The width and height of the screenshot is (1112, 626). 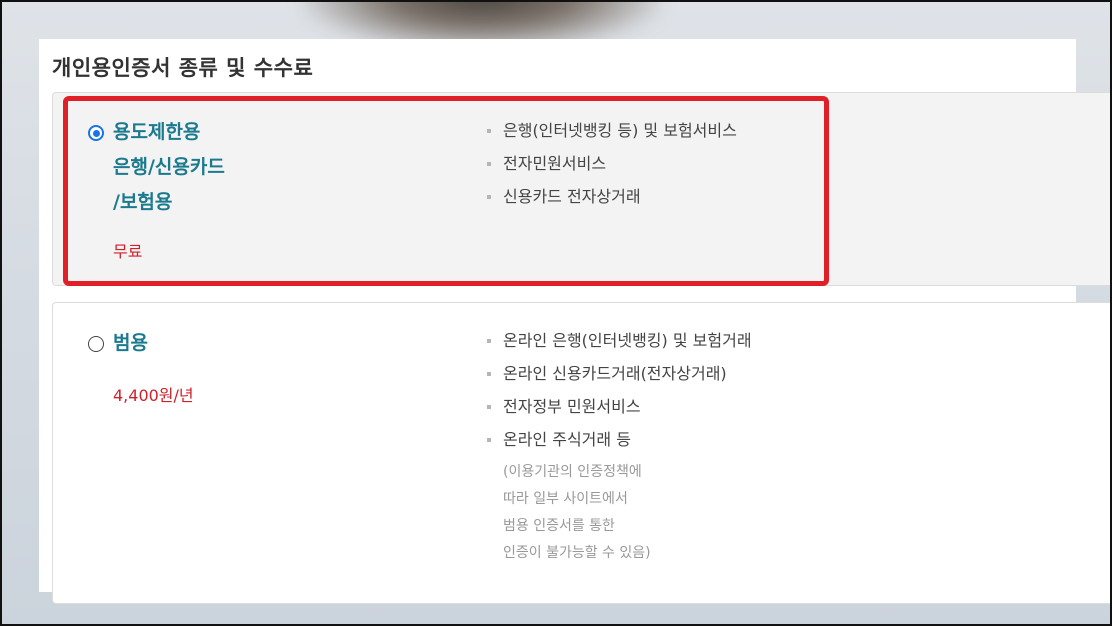 What do you see at coordinates (567, 439) in the screenshot?
I see `feature-text: 온라인 주식거래 등` at bounding box center [567, 439].